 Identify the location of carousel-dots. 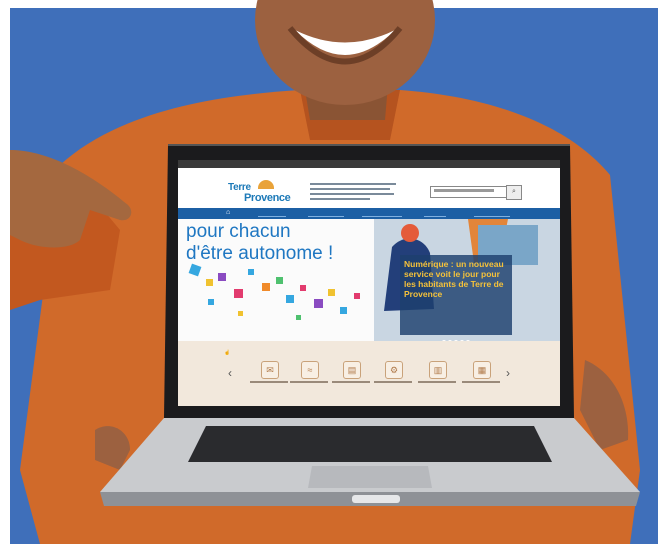
(457, 336).